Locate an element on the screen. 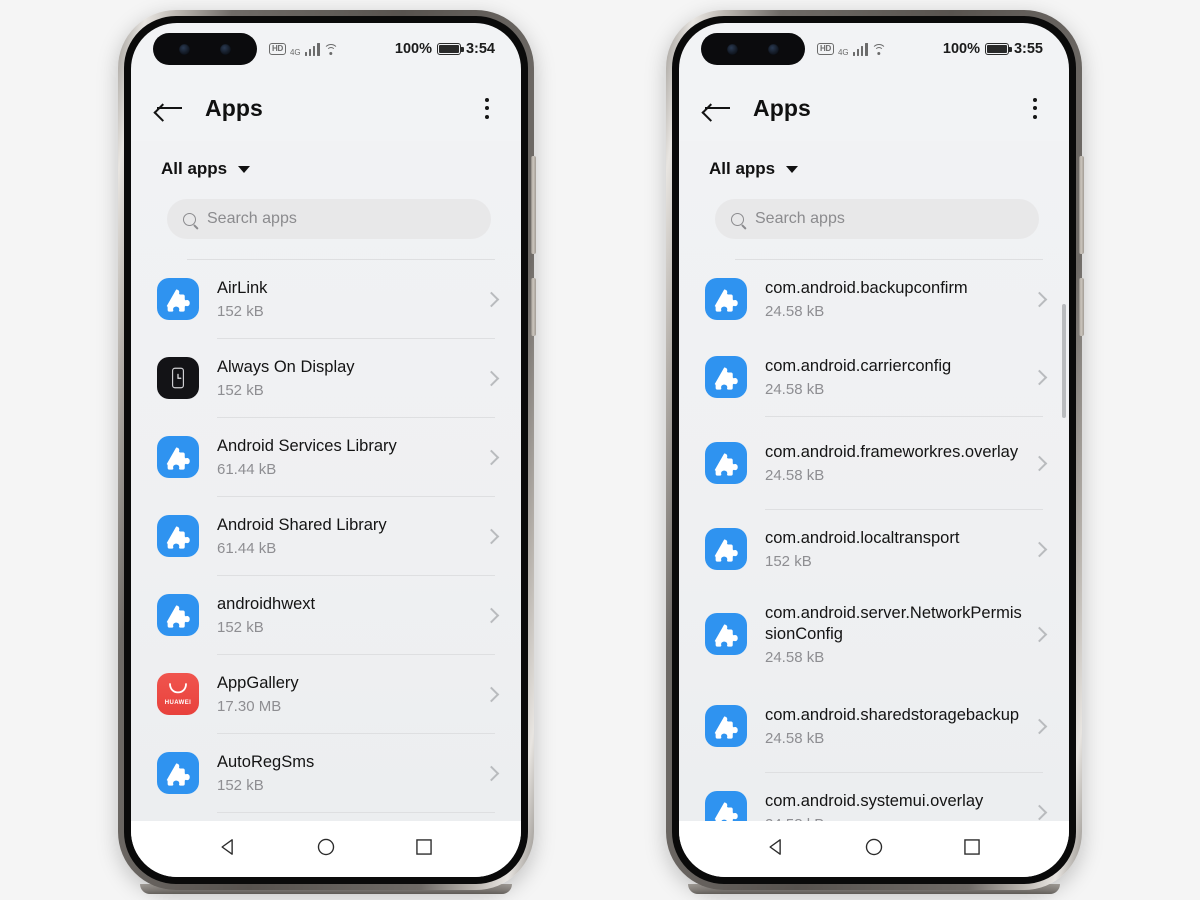  table-row: Android Services Library 61.44 kB is located at coordinates (326, 457).